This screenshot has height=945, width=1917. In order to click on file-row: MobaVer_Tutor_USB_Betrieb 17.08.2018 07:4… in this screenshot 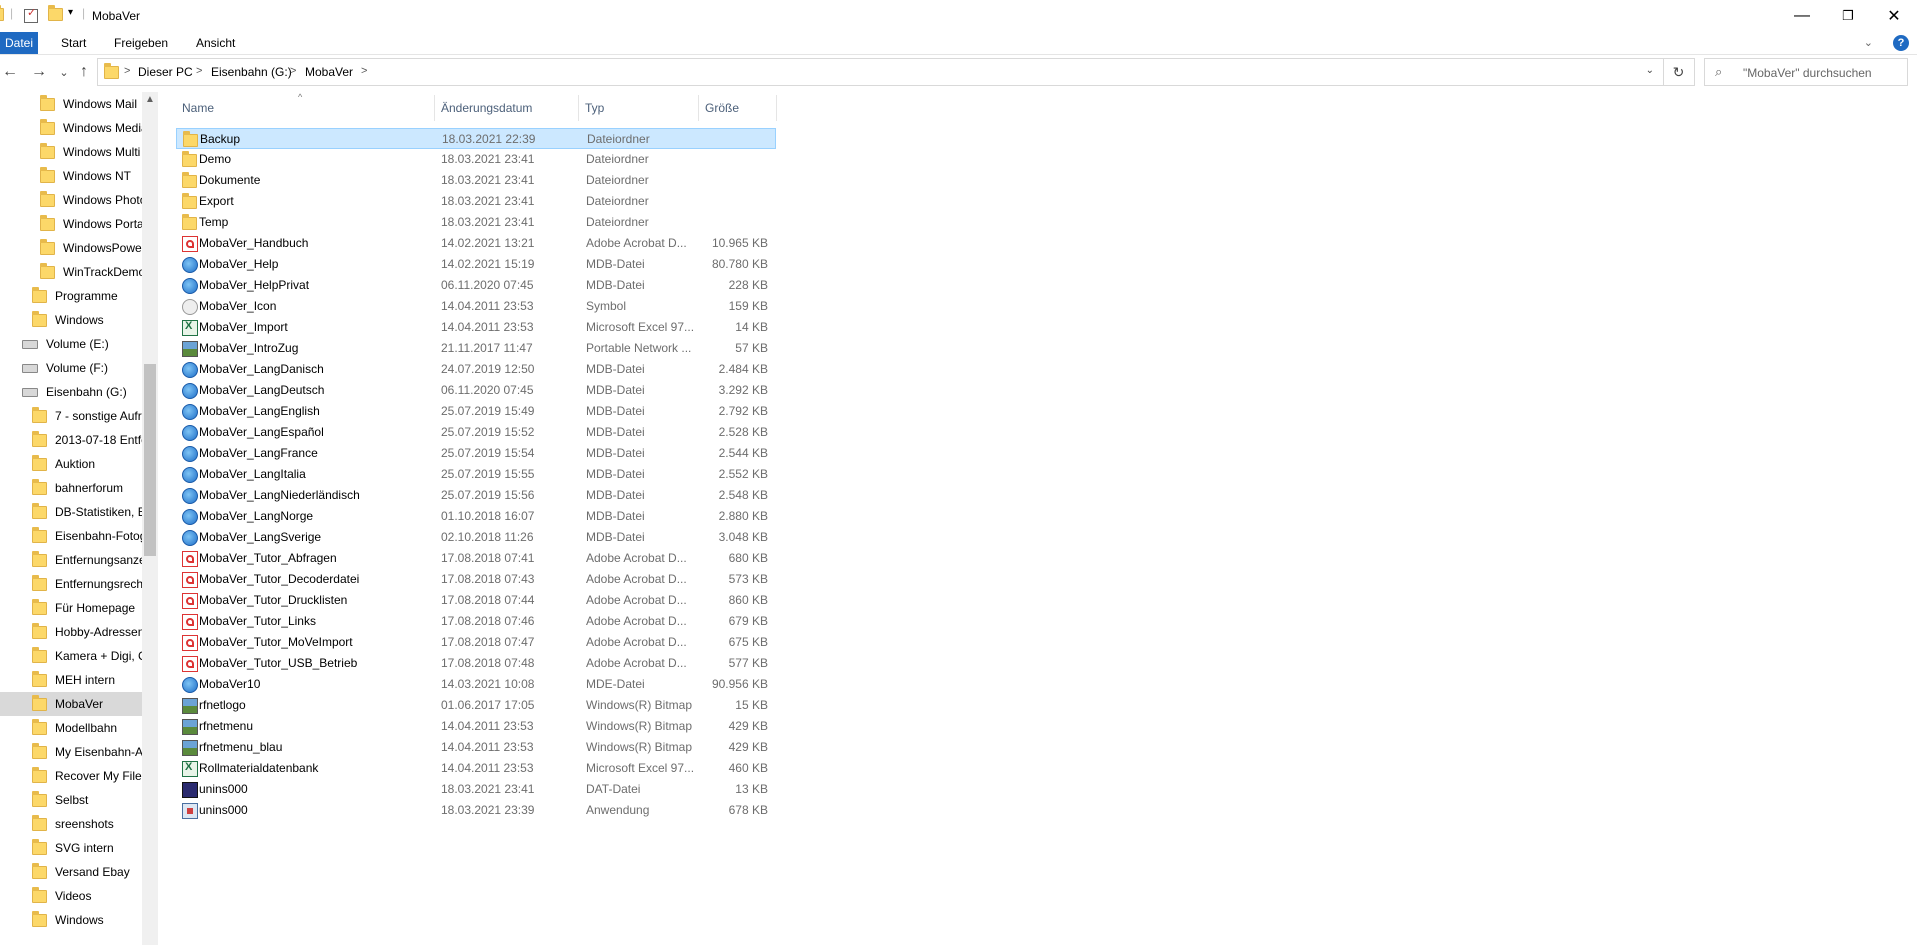, I will do `click(476, 663)`.